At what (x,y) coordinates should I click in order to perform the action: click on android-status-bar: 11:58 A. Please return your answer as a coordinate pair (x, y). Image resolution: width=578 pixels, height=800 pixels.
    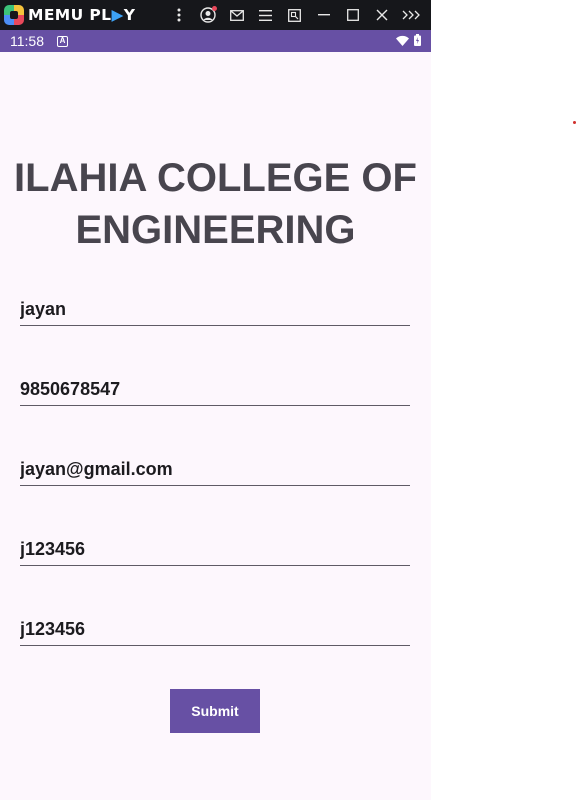
    Looking at the image, I should click on (215, 41).